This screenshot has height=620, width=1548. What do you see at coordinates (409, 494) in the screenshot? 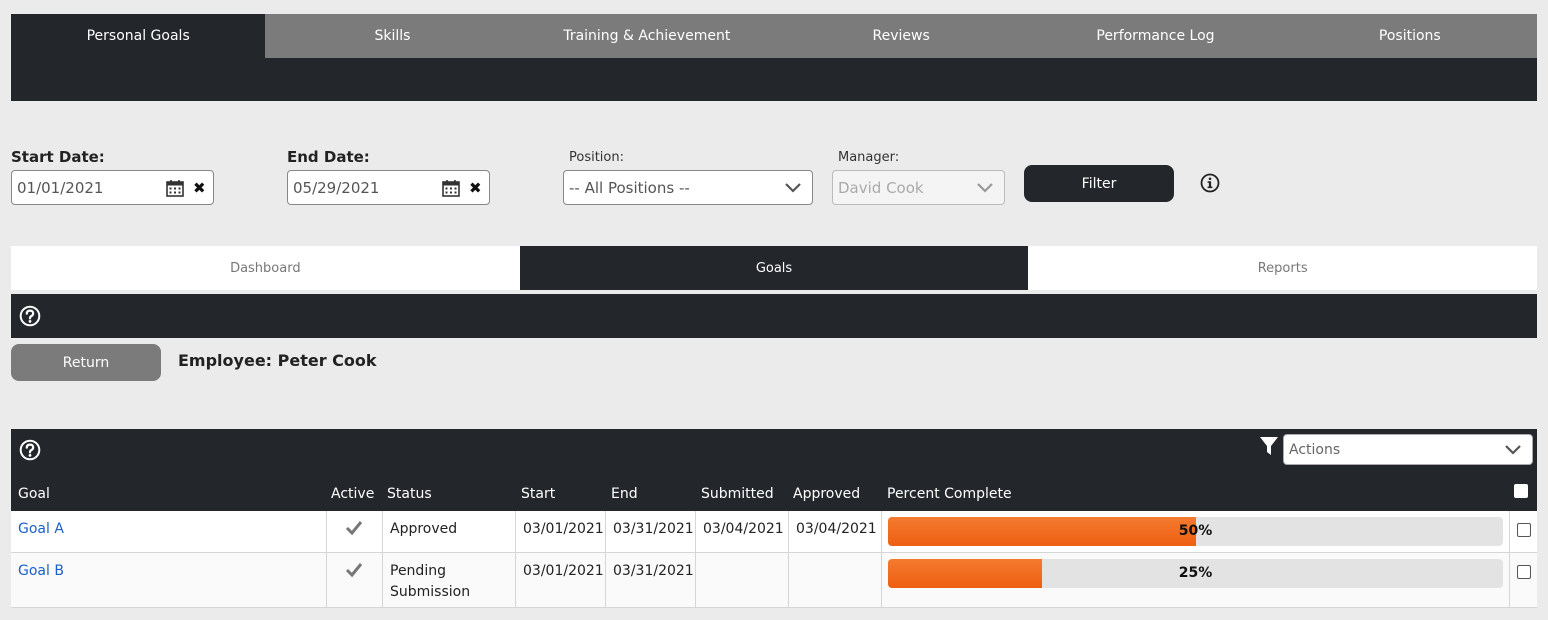
I see `col-status: Status` at bounding box center [409, 494].